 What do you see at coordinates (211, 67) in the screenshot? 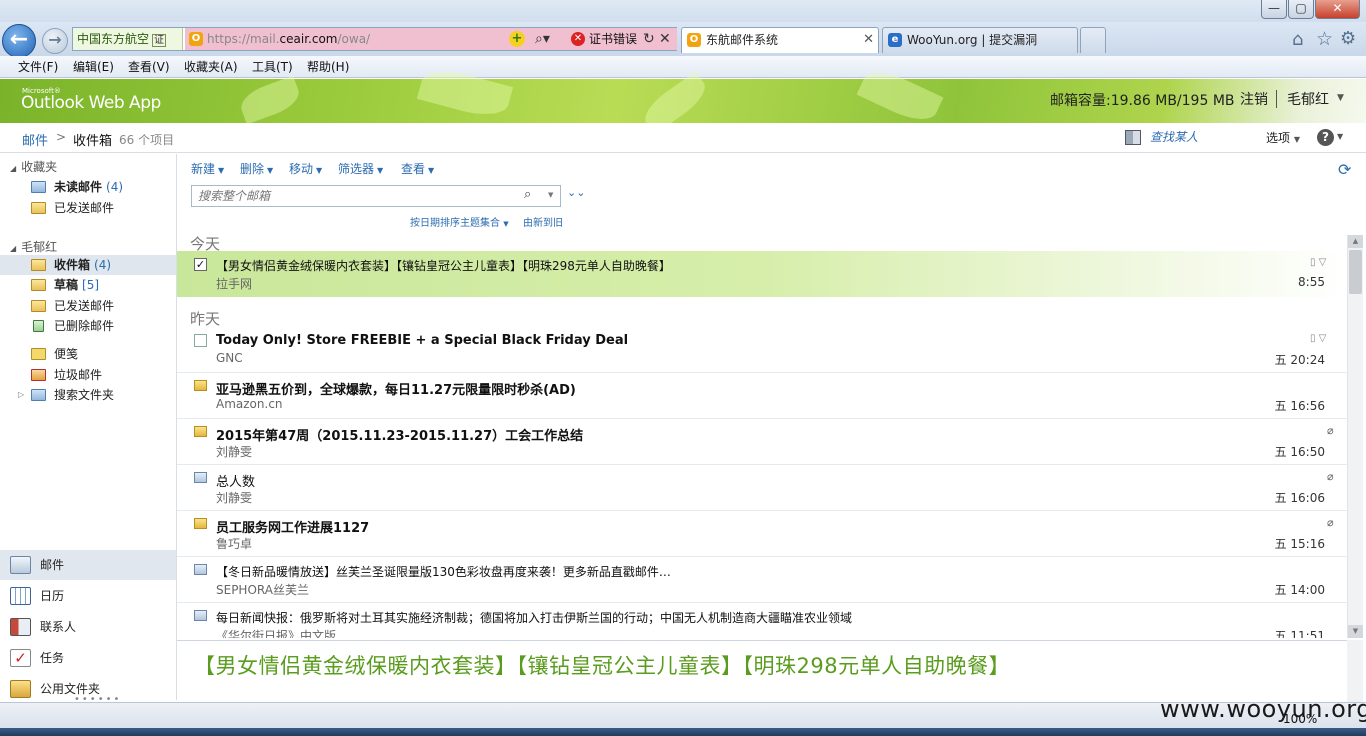
I see `menu-favorites: 收藏夹(A)` at bounding box center [211, 67].